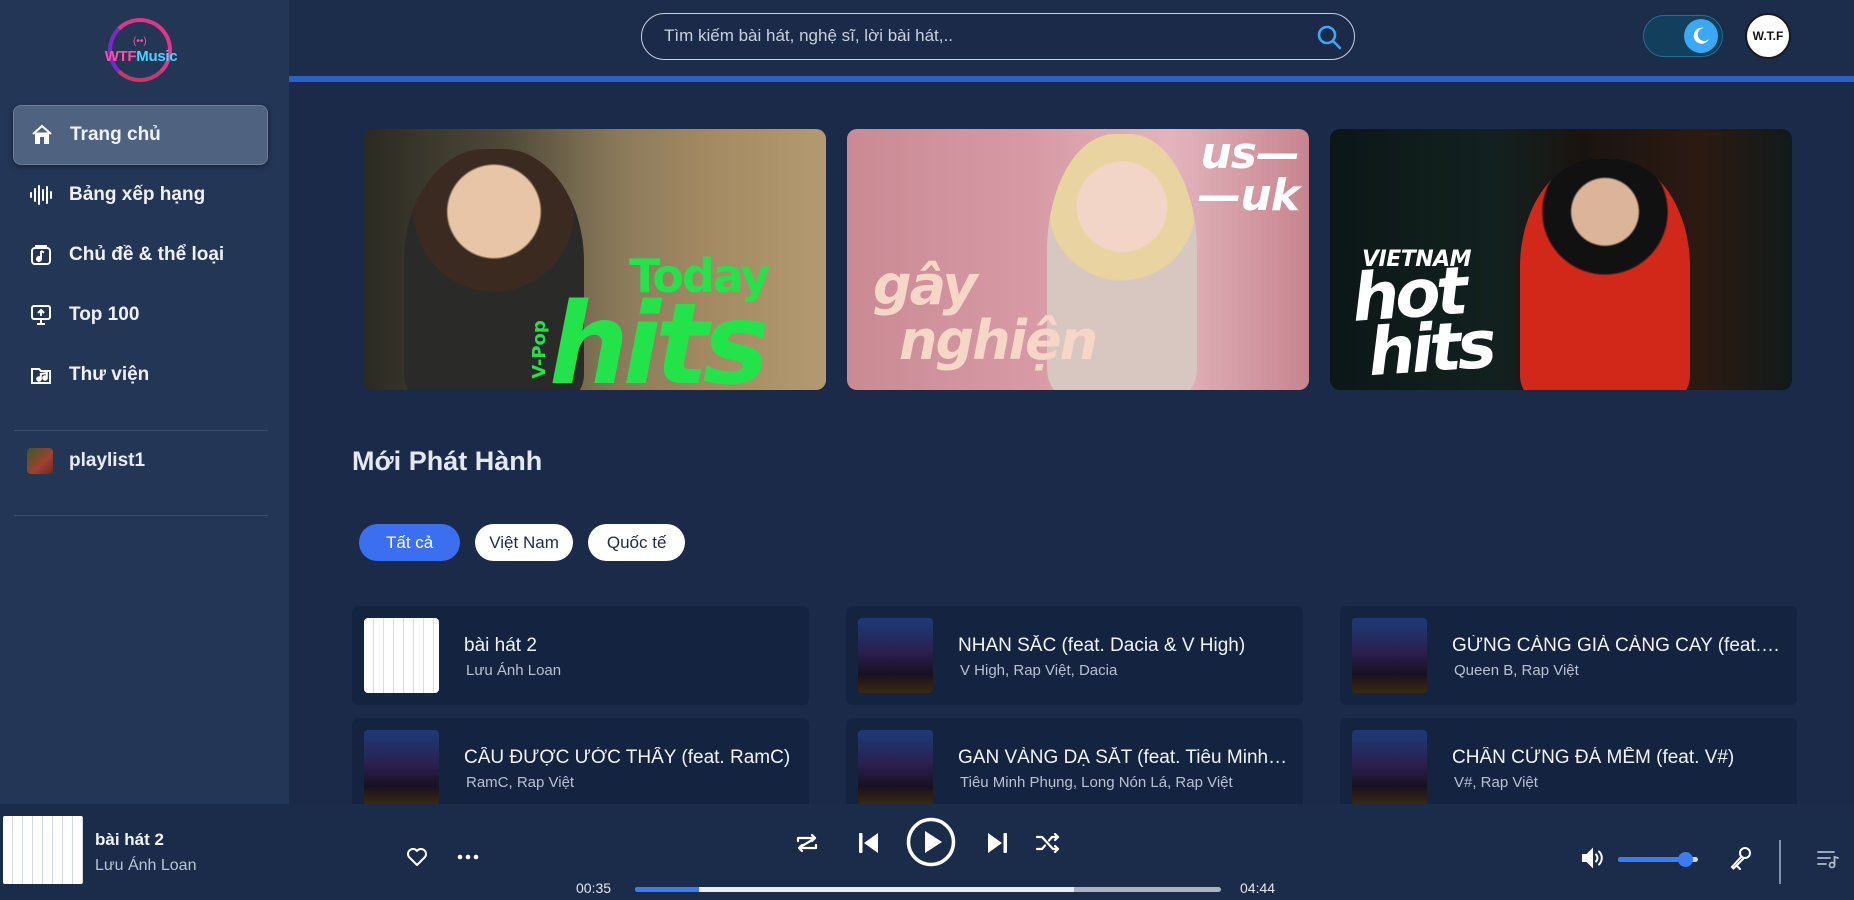  Describe the element at coordinates (40, 461) in the screenshot. I see `playlist-thumbnail` at that location.